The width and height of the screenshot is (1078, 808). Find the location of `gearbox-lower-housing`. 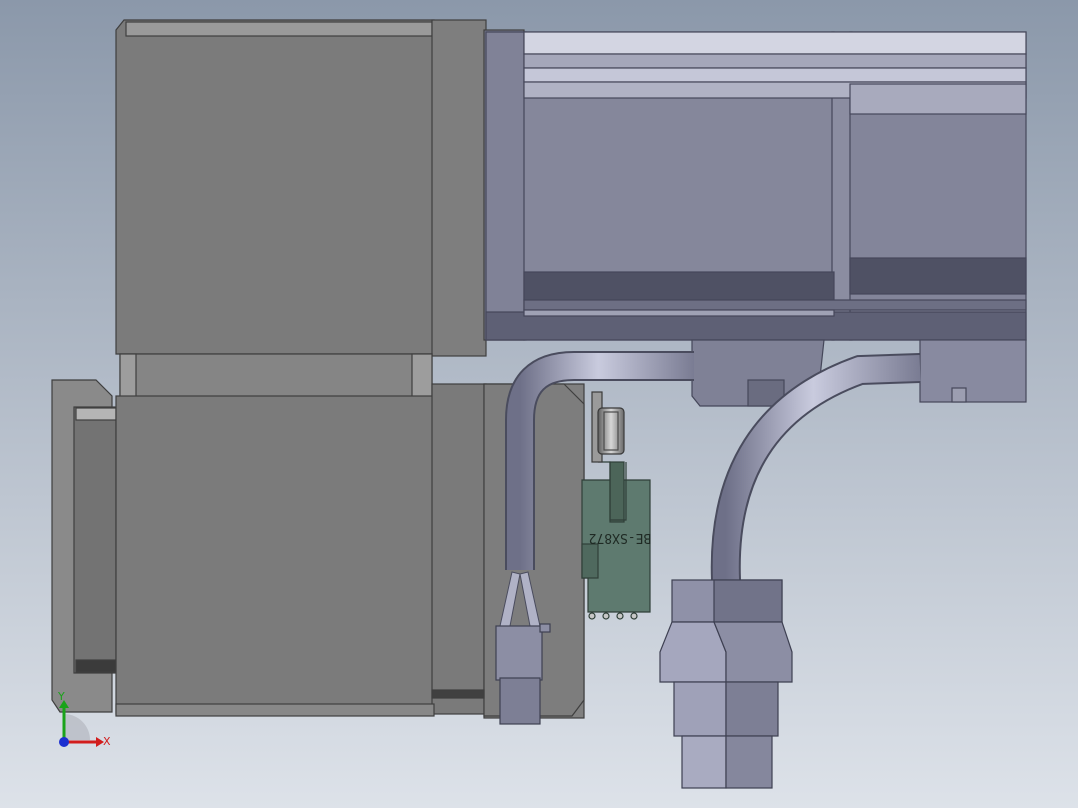

gearbox-lower-housing is located at coordinates (275, 555).